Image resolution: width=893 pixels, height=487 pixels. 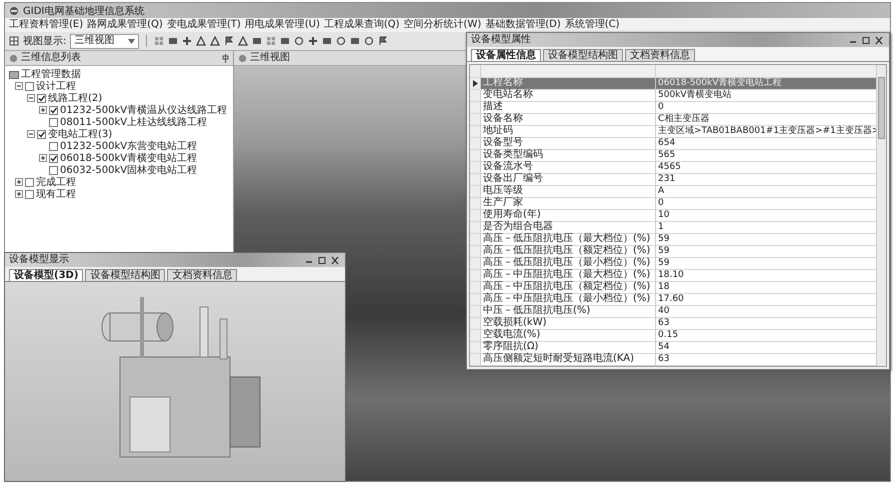 What do you see at coordinates (568, 155) in the screenshot?
I see `property-name: 设备类型编码` at bounding box center [568, 155].